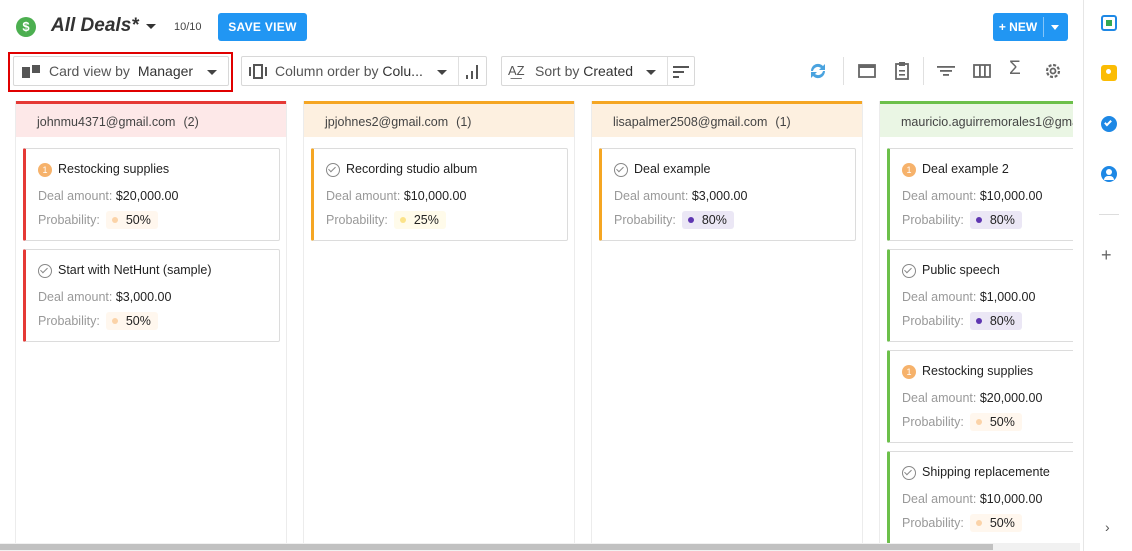 This screenshot has width=1132, height=551. What do you see at coordinates (26, 27) in the screenshot?
I see `dollar-icon: $` at bounding box center [26, 27].